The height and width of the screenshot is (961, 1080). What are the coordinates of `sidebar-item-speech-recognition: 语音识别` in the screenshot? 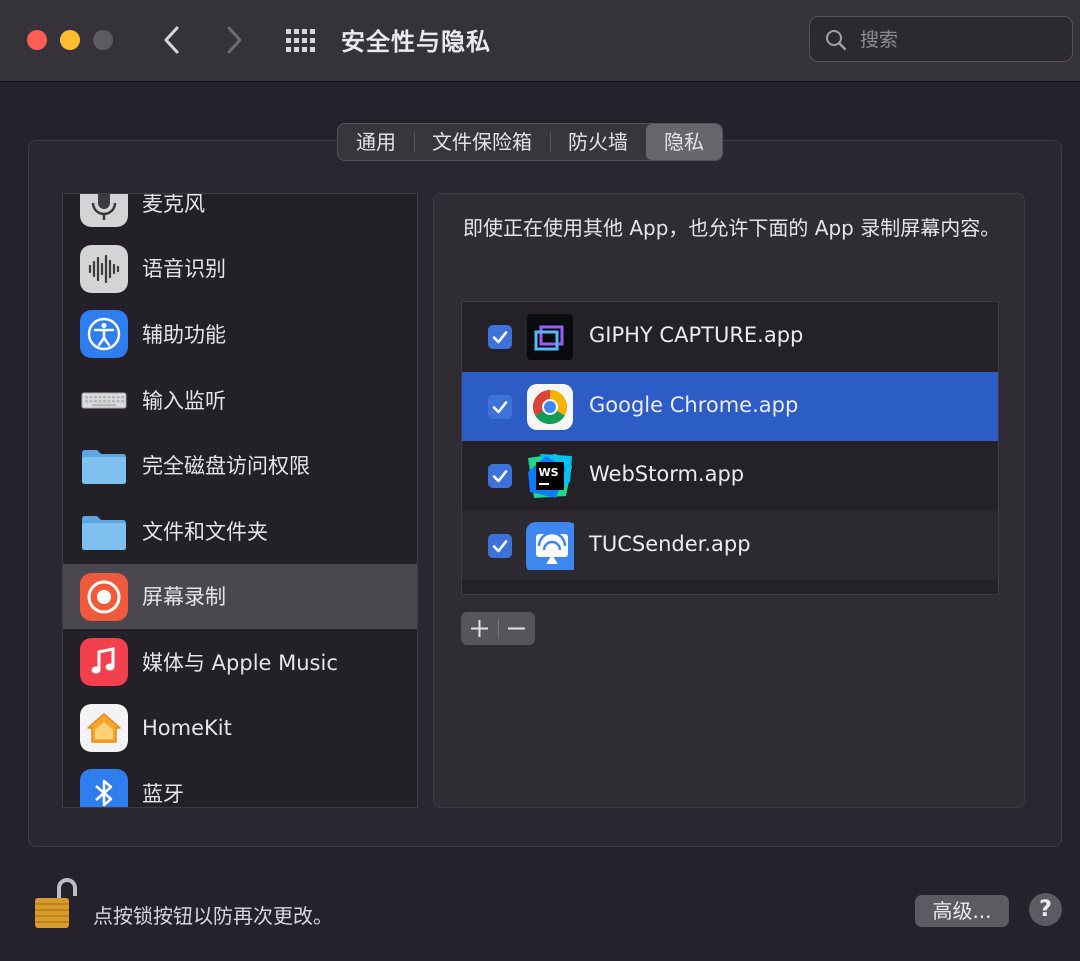 It's located at (240, 269).